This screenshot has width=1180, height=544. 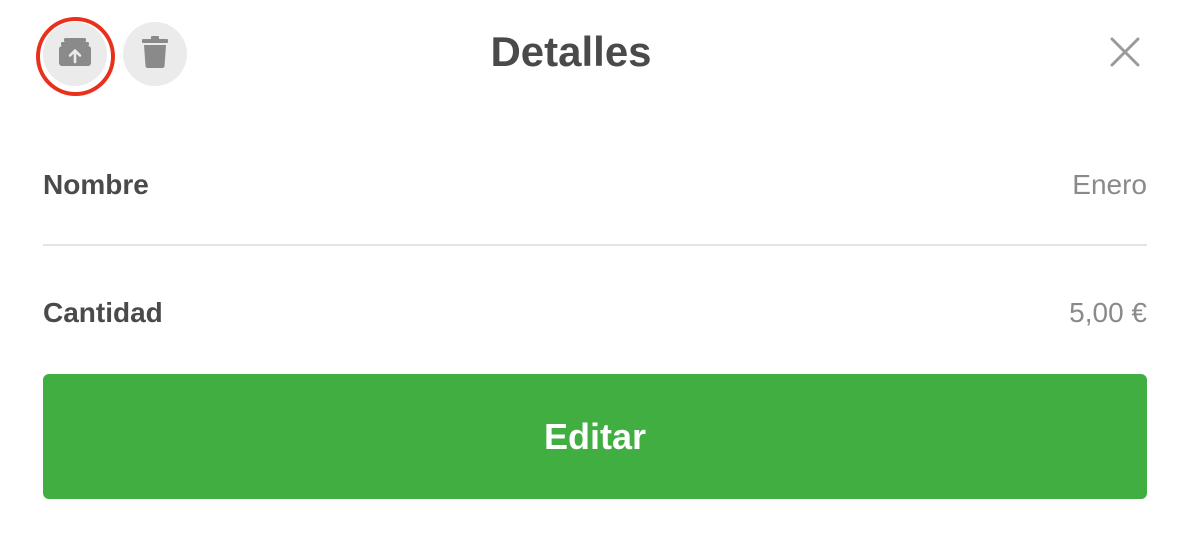 What do you see at coordinates (595, 313) in the screenshot?
I see `amount-row: Cantidad 5,00 €` at bounding box center [595, 313].